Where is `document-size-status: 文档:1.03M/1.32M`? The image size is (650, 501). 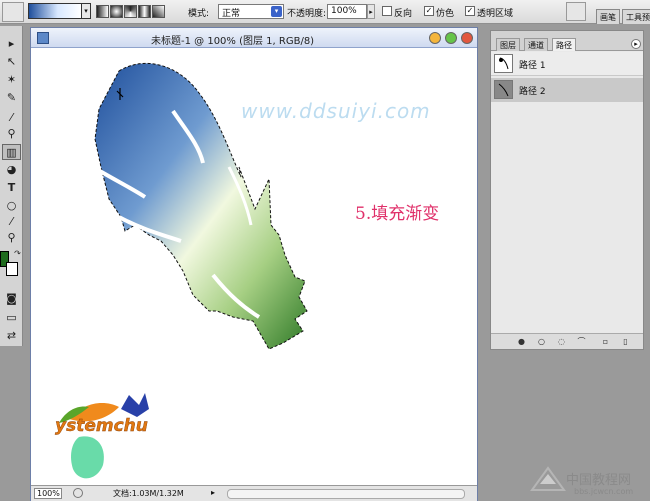 document-size-status: 文档:1.03M/1.32M is located at coordinates (148, 493).